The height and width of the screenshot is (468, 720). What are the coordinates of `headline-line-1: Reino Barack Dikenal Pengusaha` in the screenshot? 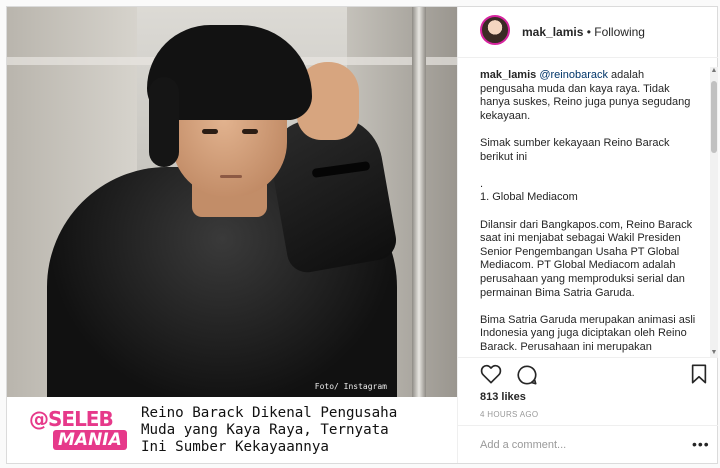 It's located at (269, 413).